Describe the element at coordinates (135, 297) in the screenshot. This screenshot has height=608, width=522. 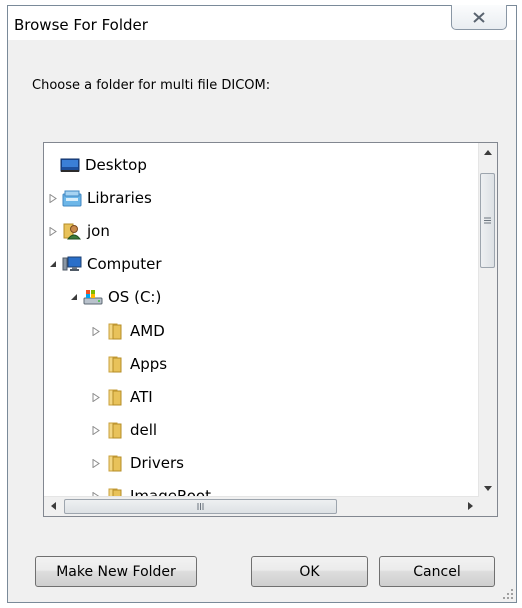
I see `tree-item-label: OS (C:)` at that location.